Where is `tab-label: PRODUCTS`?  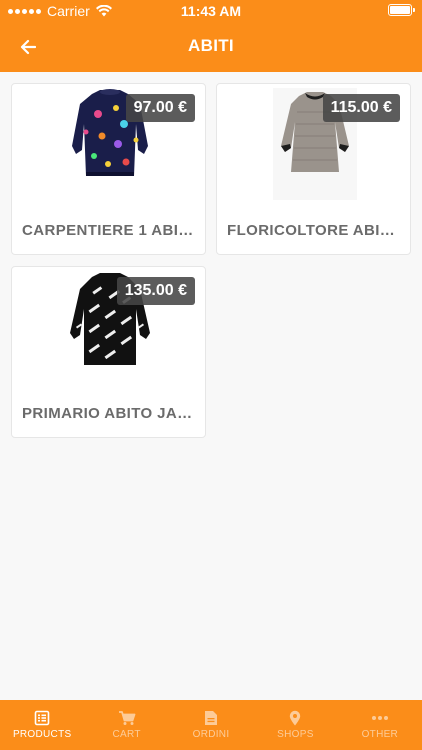
tab-label: PRODUCTS is located at coordinates (42, 734).